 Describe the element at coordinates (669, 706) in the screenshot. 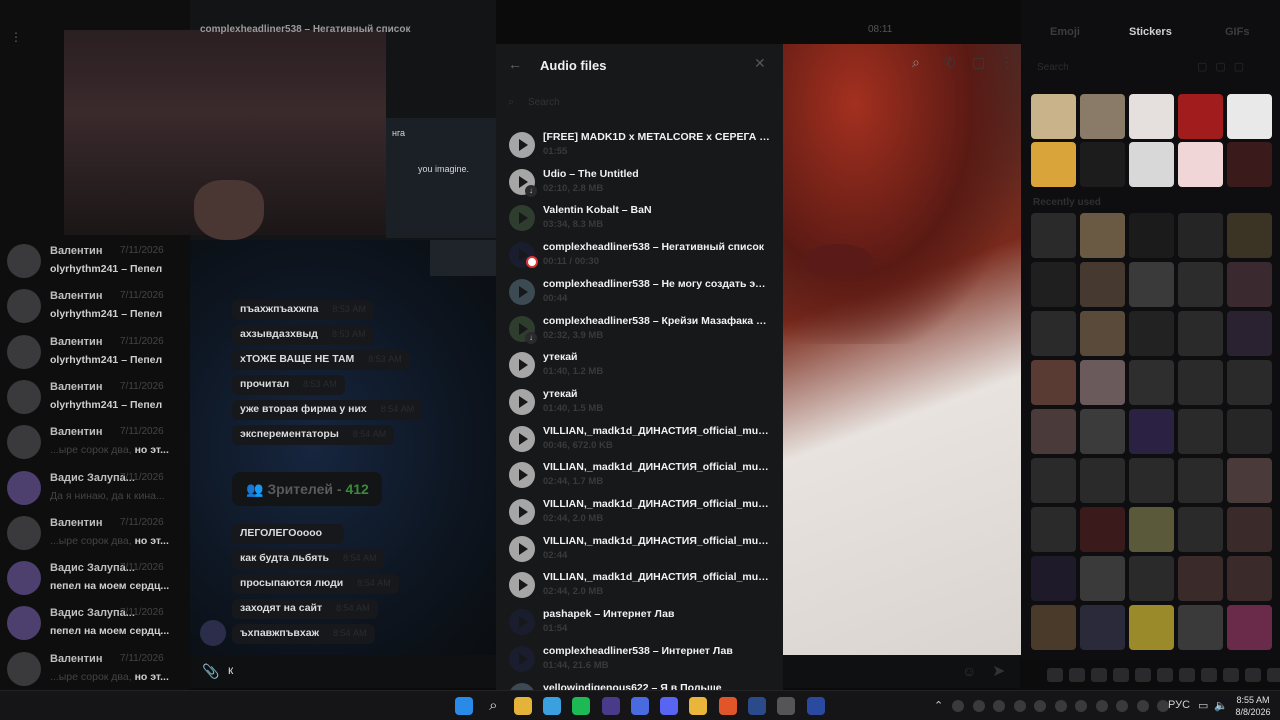

I see `discord-icon` at that location.